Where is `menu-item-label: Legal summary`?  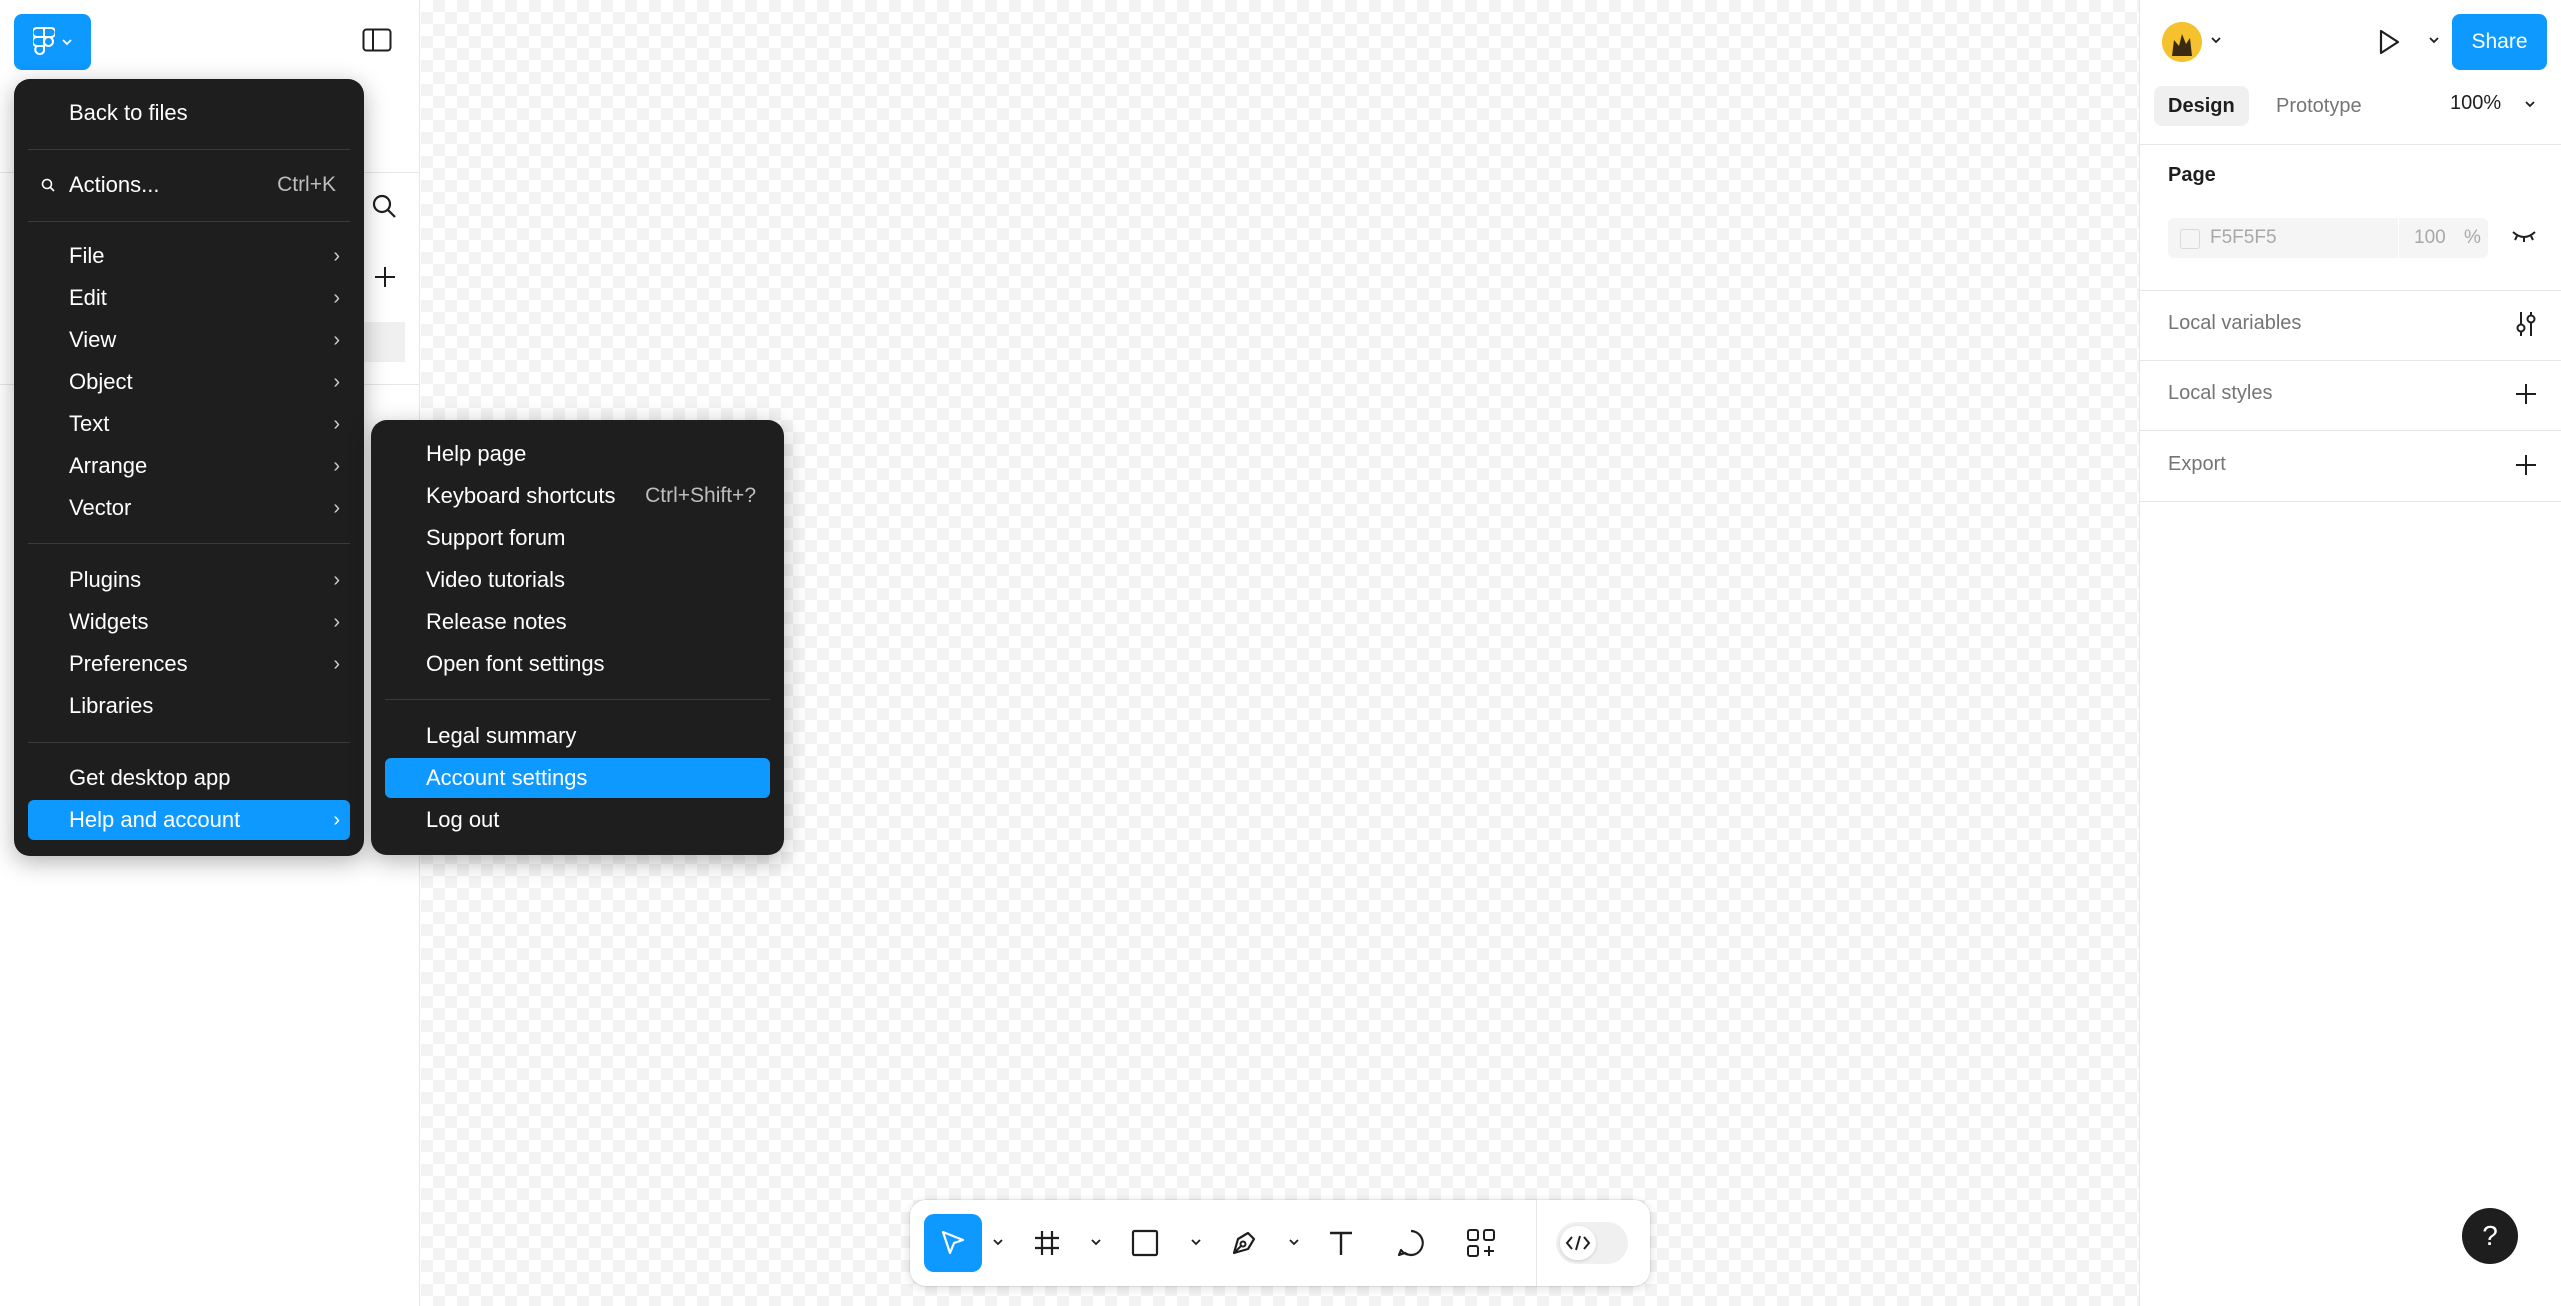
menu-item-label: Legal summary is located at coordinates (501, 735).